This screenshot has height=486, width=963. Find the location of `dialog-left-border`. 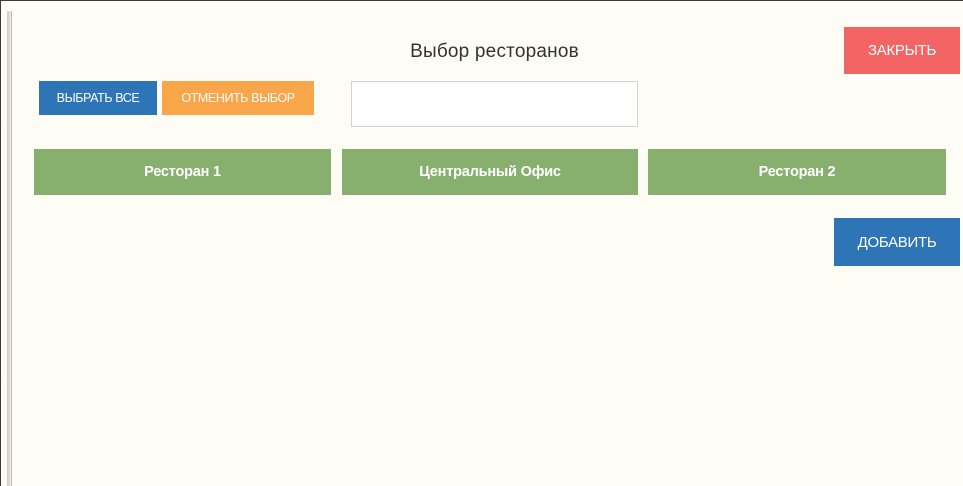

dialog-left-border is located at coordinates (11, 248).